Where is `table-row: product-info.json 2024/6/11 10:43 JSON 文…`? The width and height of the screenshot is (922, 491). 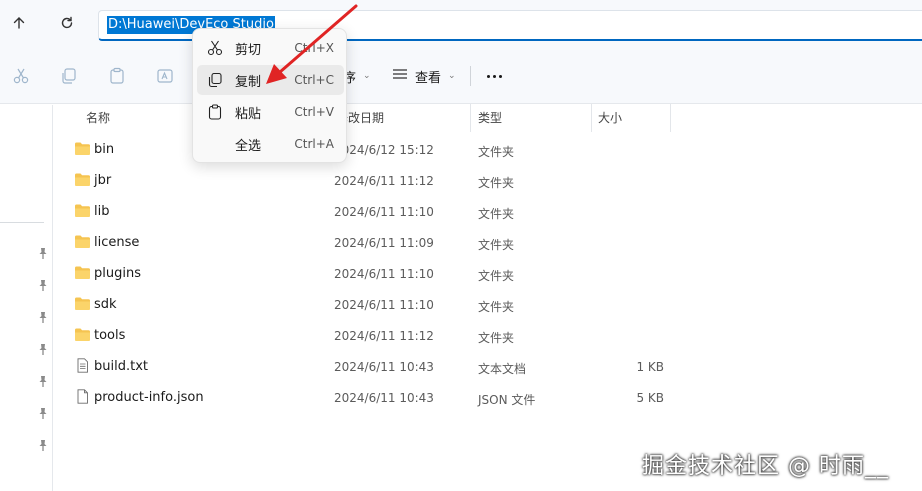 table-row: product-info.json 2024/6/11 10:43 JSON 文… is located at coordinates (488, 397).